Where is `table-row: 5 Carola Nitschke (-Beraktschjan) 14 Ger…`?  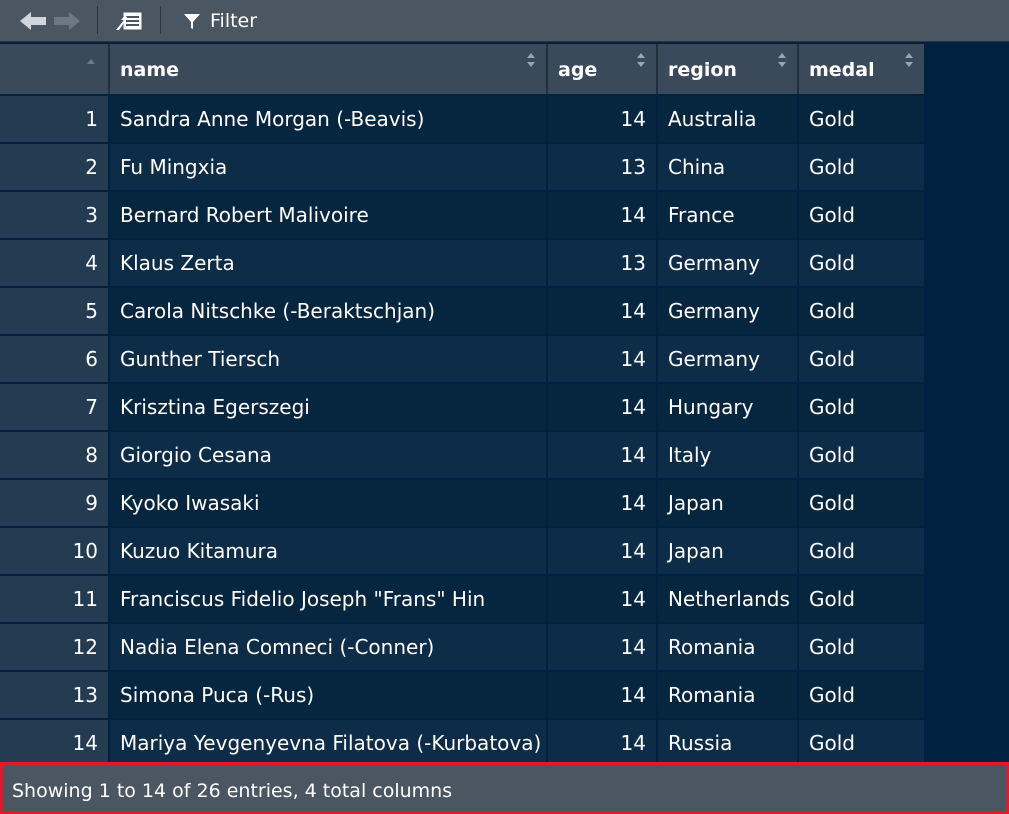
table-row: 5 Carola Nitschke (-Beraktschjan) 14 Ger… is located at coordinates (462, 311).